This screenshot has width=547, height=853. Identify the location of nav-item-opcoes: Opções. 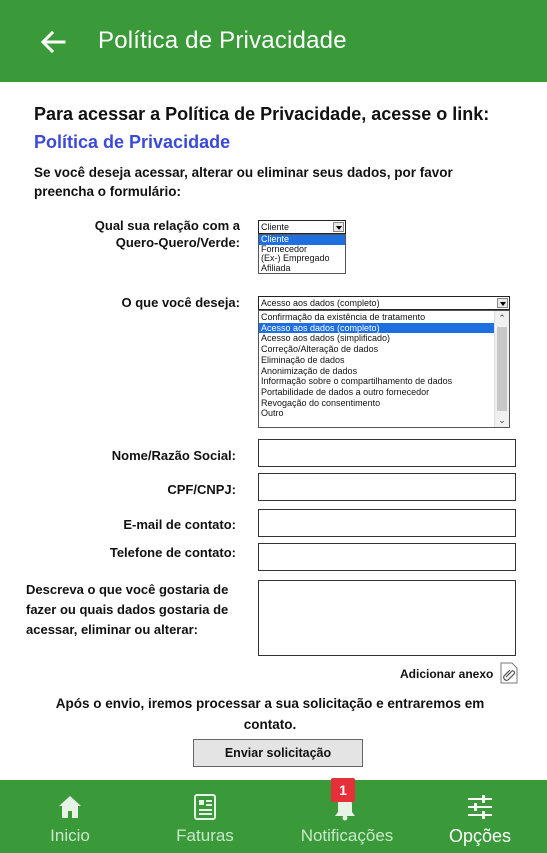
(480, 816).